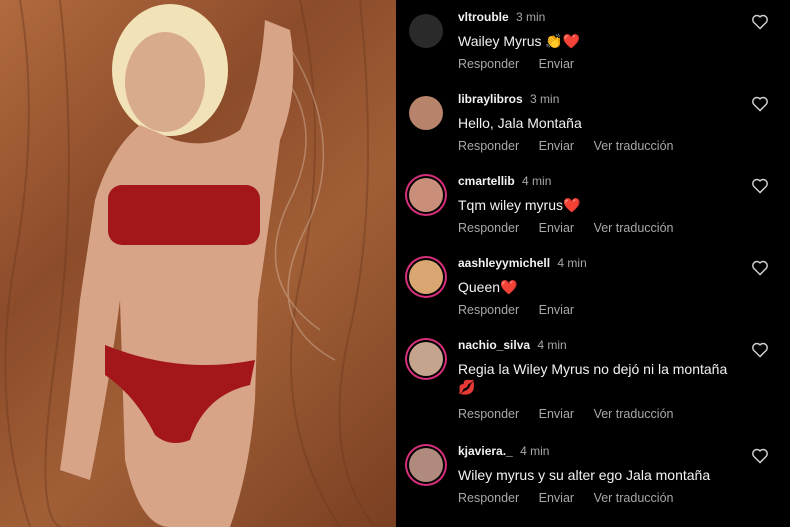 The width and height of the screenshot is (790, 527). Describe the element at coordinates (520, 123) in the screenshot. I see `comment-text: Hello, Jala Montaña` at that location.